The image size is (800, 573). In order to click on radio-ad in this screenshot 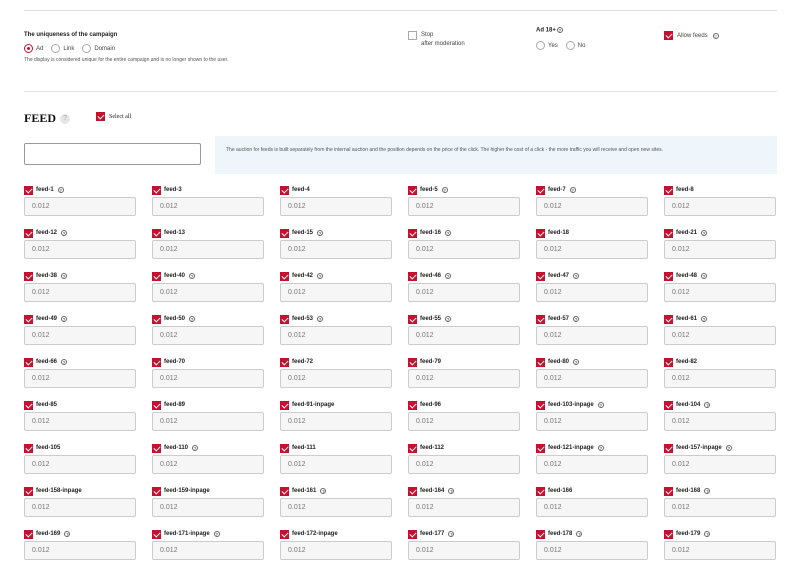, I will do `click(28, 48)`.